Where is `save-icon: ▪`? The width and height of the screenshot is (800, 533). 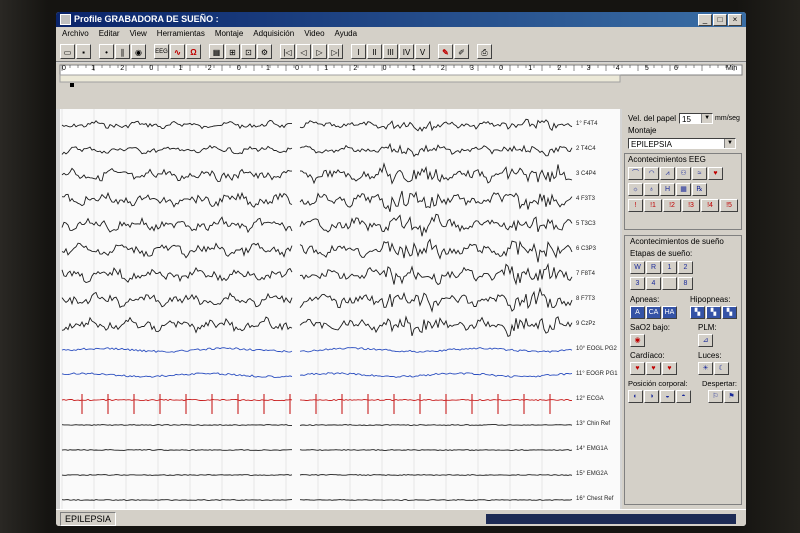 save-icon: ▪ is located at coordinates (83, 51).